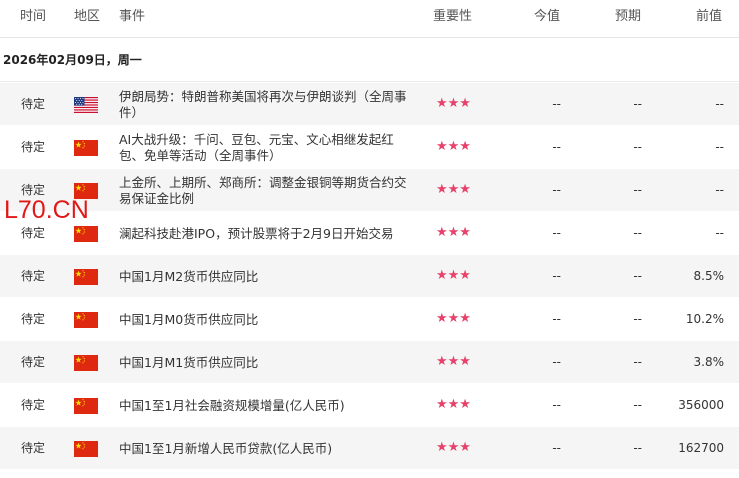 This screenshot has width=739, height=478. Describe the element at coordinates (264, 276) in the screenshot. I see `event-title: 中国1月M2货币供应同比` at that location.